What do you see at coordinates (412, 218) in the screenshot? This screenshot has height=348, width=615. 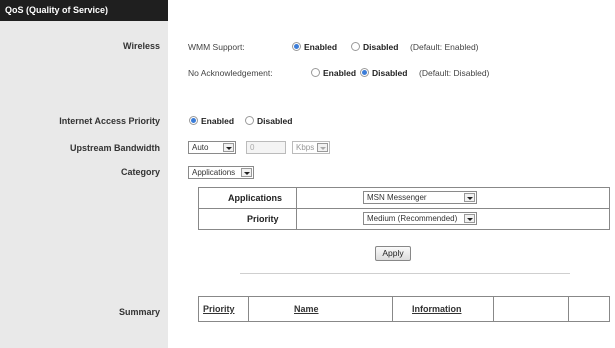 I see `priority-value: Medium (Recommended)` at bounding box center [412, 218].